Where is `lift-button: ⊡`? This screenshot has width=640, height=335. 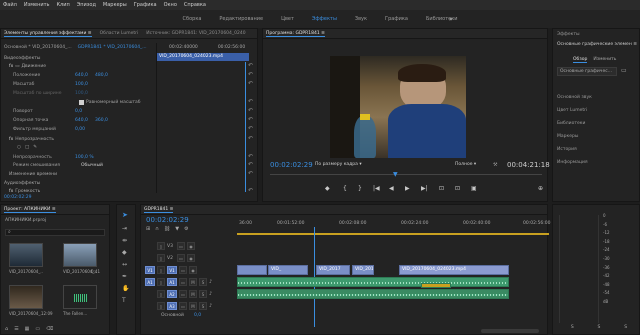 lift-button: ⊡ is located at coordinates (441, 188).